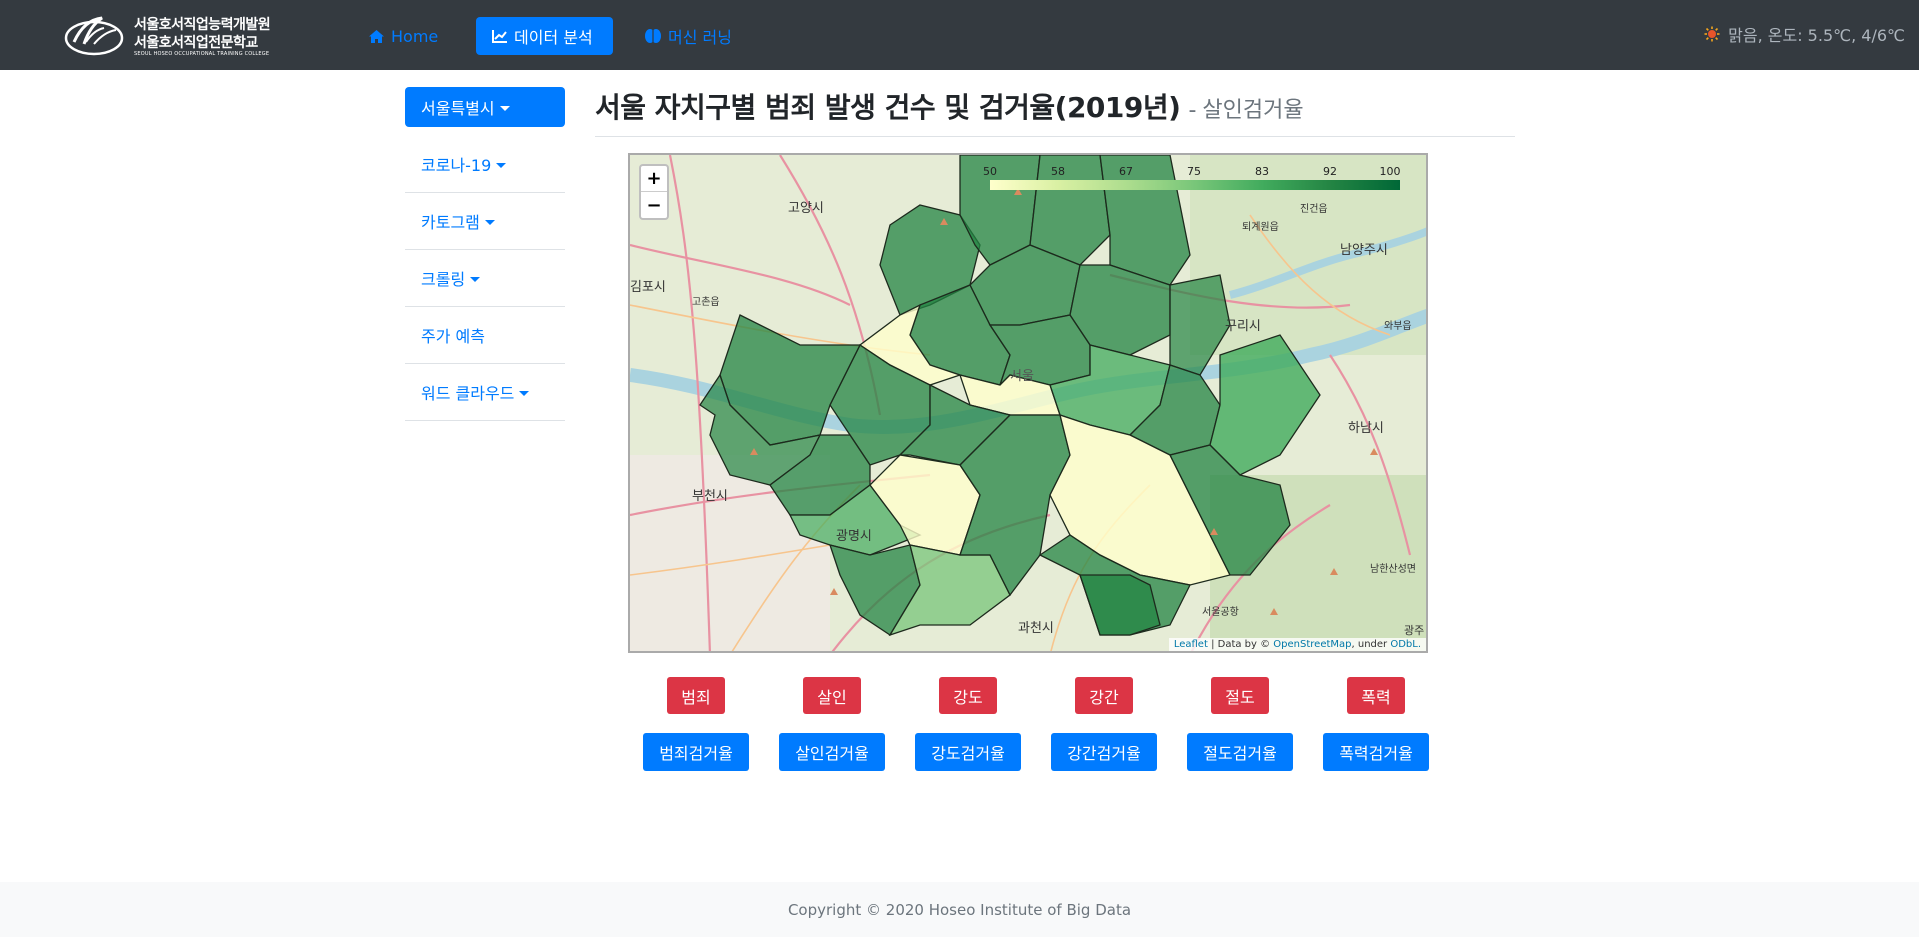  What do you see at coordinates (1312, 644) in the screenshot?
I see `openstreetmap-link: OpenStreetMap` at bounding box center [1312, 644].